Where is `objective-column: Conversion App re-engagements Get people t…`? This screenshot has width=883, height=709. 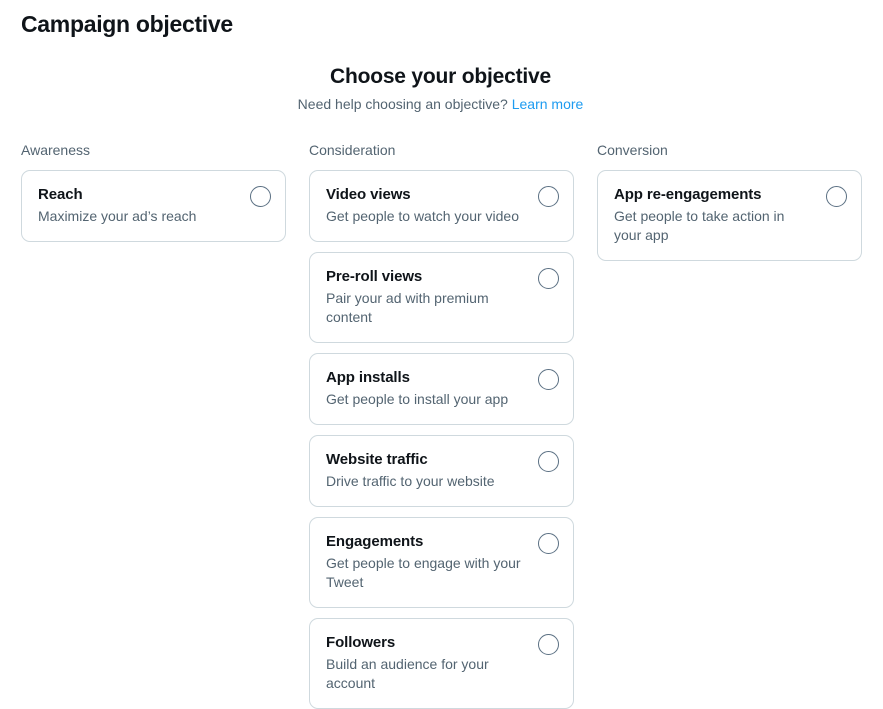
objective-column: Conversion App re-engagements Get people t… is located at coordinates (729, 201).